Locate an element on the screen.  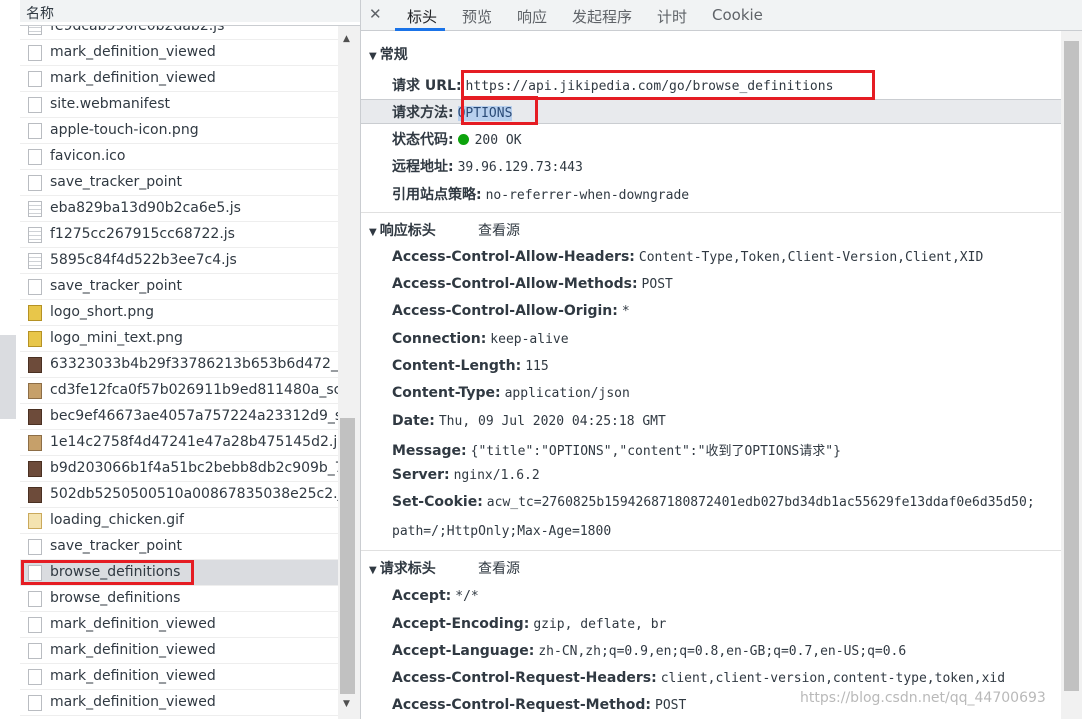
close-icon: ✕ is located at coordinates (375, 14).